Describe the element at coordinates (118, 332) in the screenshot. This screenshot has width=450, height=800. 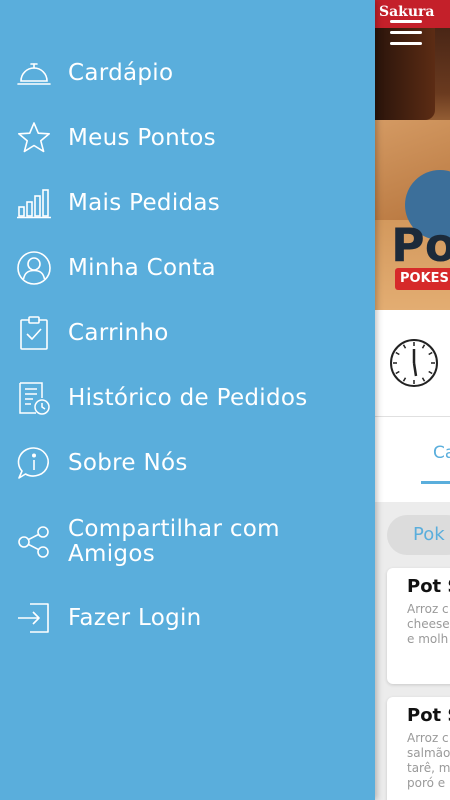
I see `menu-item-label: Carrinho` at that location.